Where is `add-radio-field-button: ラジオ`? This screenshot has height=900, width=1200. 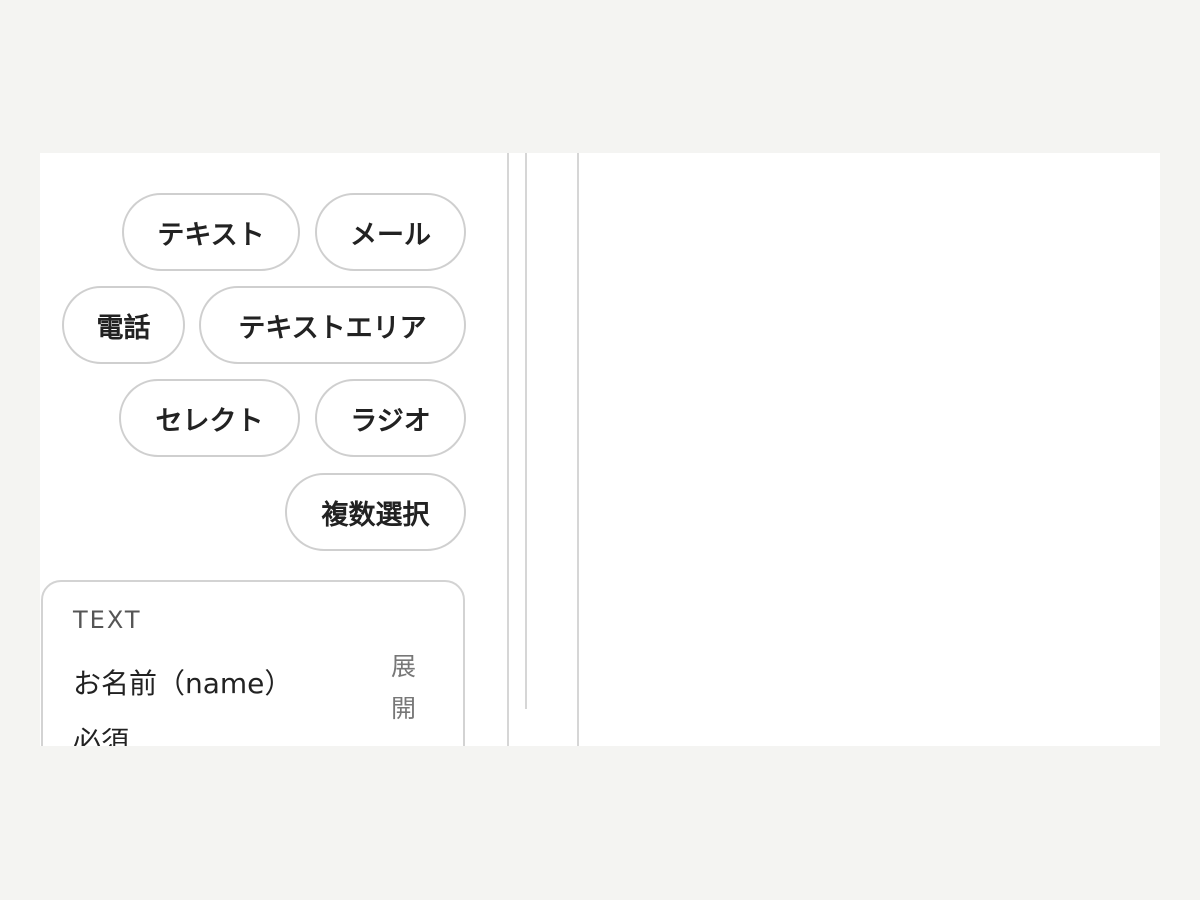 add-radio-field-button: ラジオ is located at coordinates (390, 418).